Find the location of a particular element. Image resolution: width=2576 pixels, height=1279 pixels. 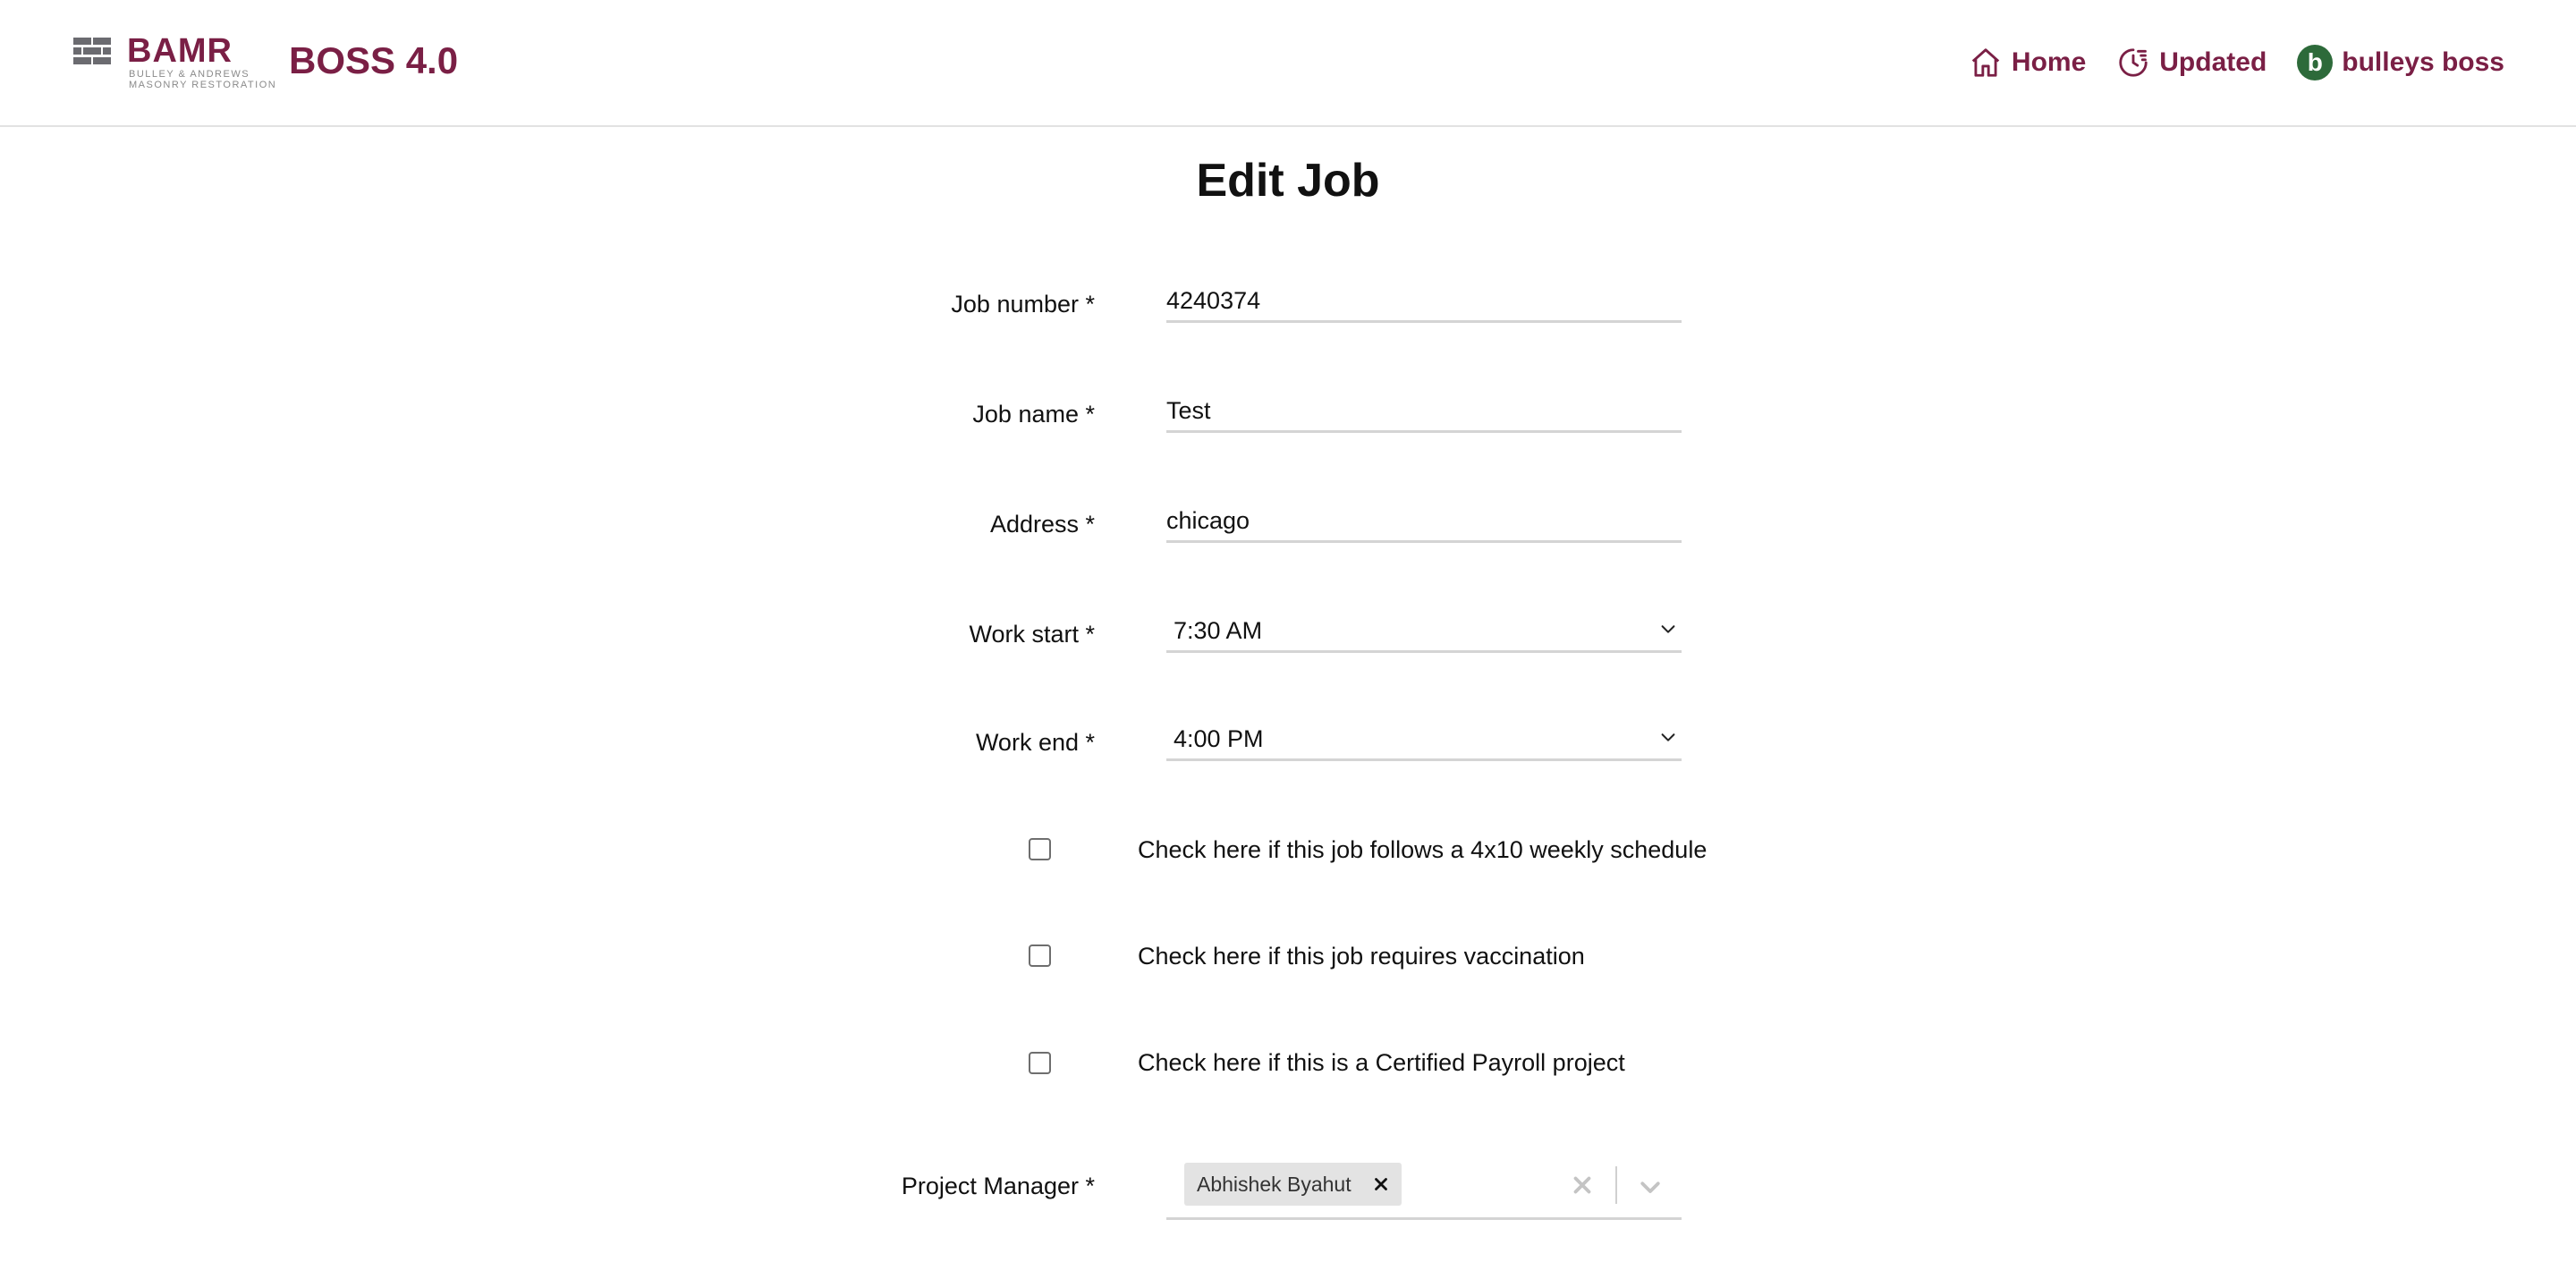

app-name: BOSS 4.0 is located at coordinates (373, 60).